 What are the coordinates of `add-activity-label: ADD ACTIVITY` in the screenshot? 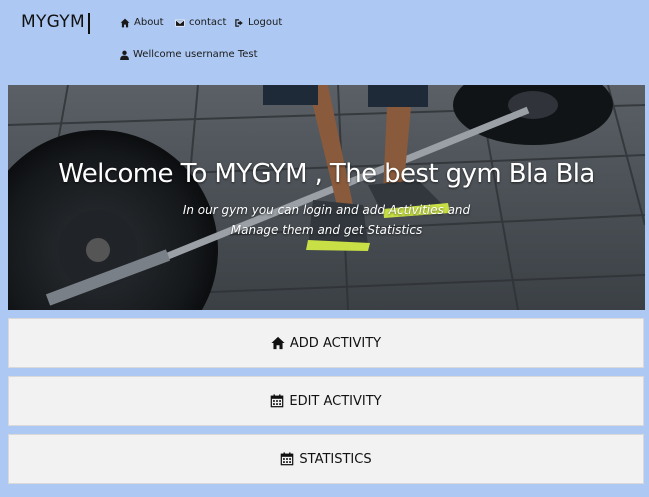 It's located at (335, 343).